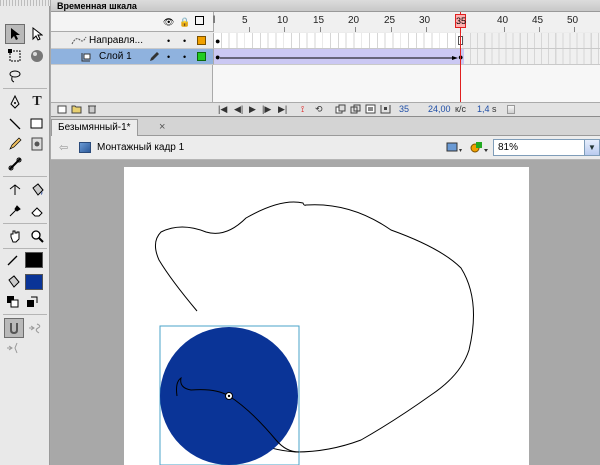 Image resolution: width=600 pixels, height=465 pixels. I want to click on pen-tool-icon, so click(15, 102).